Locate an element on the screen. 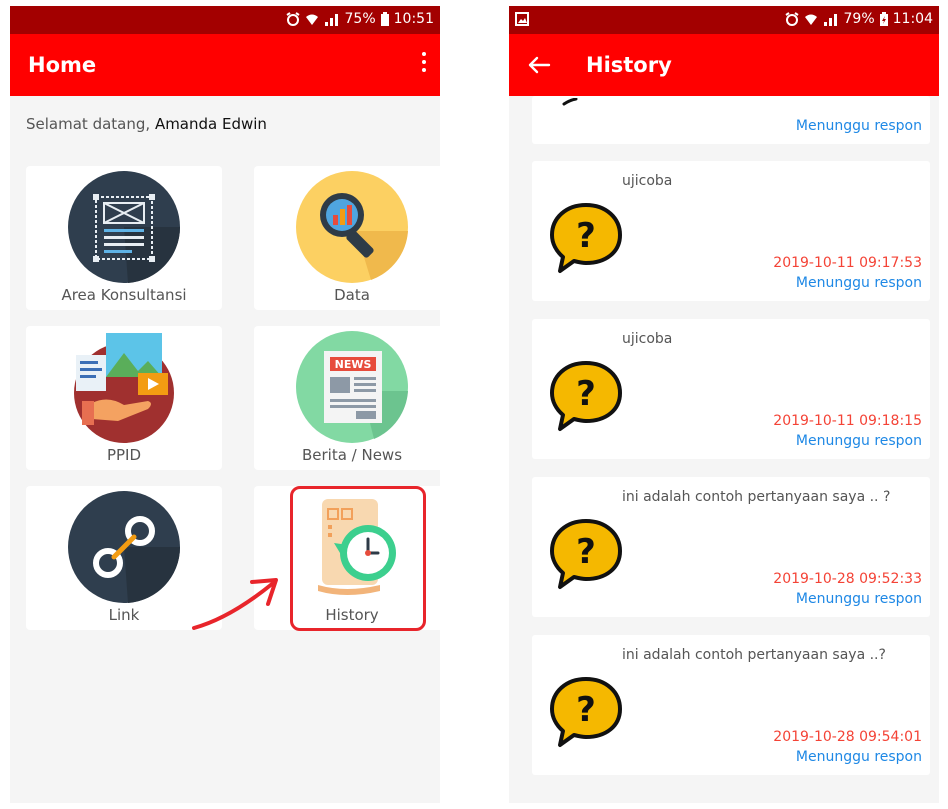 This screenshot has height=809, width=948. newspaper-icon: NEWS is located at coordinates (352, 387).